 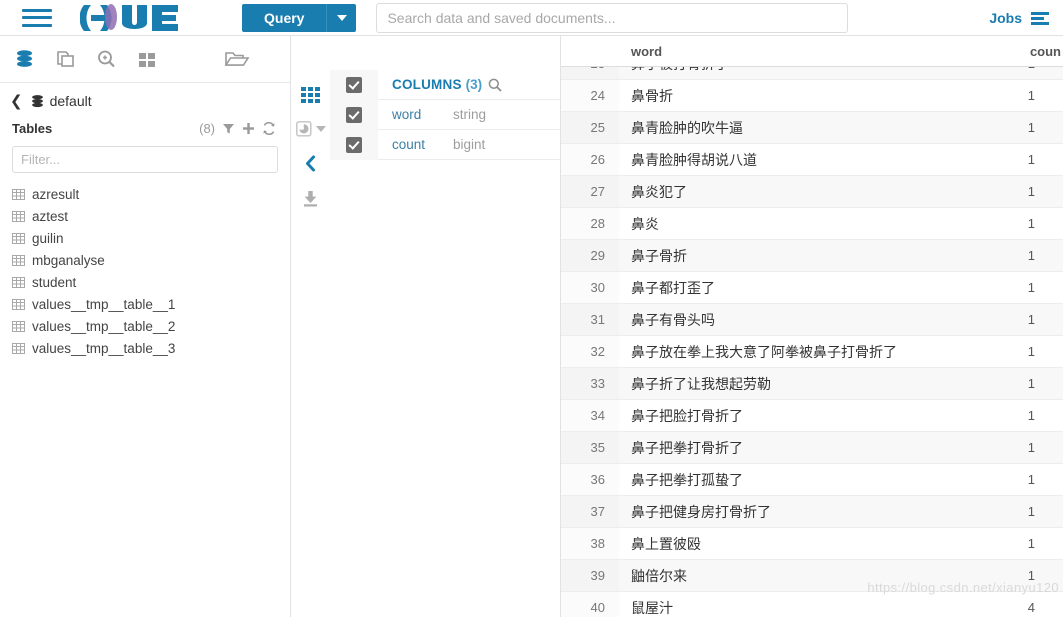 I want to click on cell-word: 鼻子折了让我想起劳勒, so click(x=701, y=383).